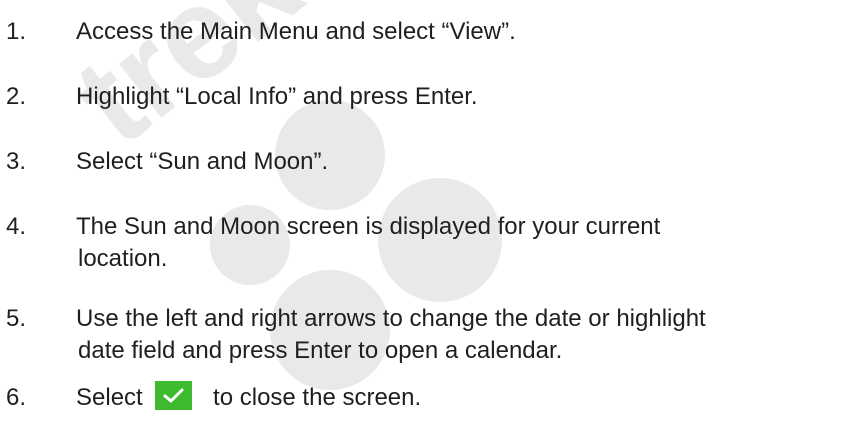 This screenshot has width=846, height=426. What do you see at coordinates (317, 397) in the screenshot?
I see `step-text-after: to close the screen.` at bounding box center [317, 397].